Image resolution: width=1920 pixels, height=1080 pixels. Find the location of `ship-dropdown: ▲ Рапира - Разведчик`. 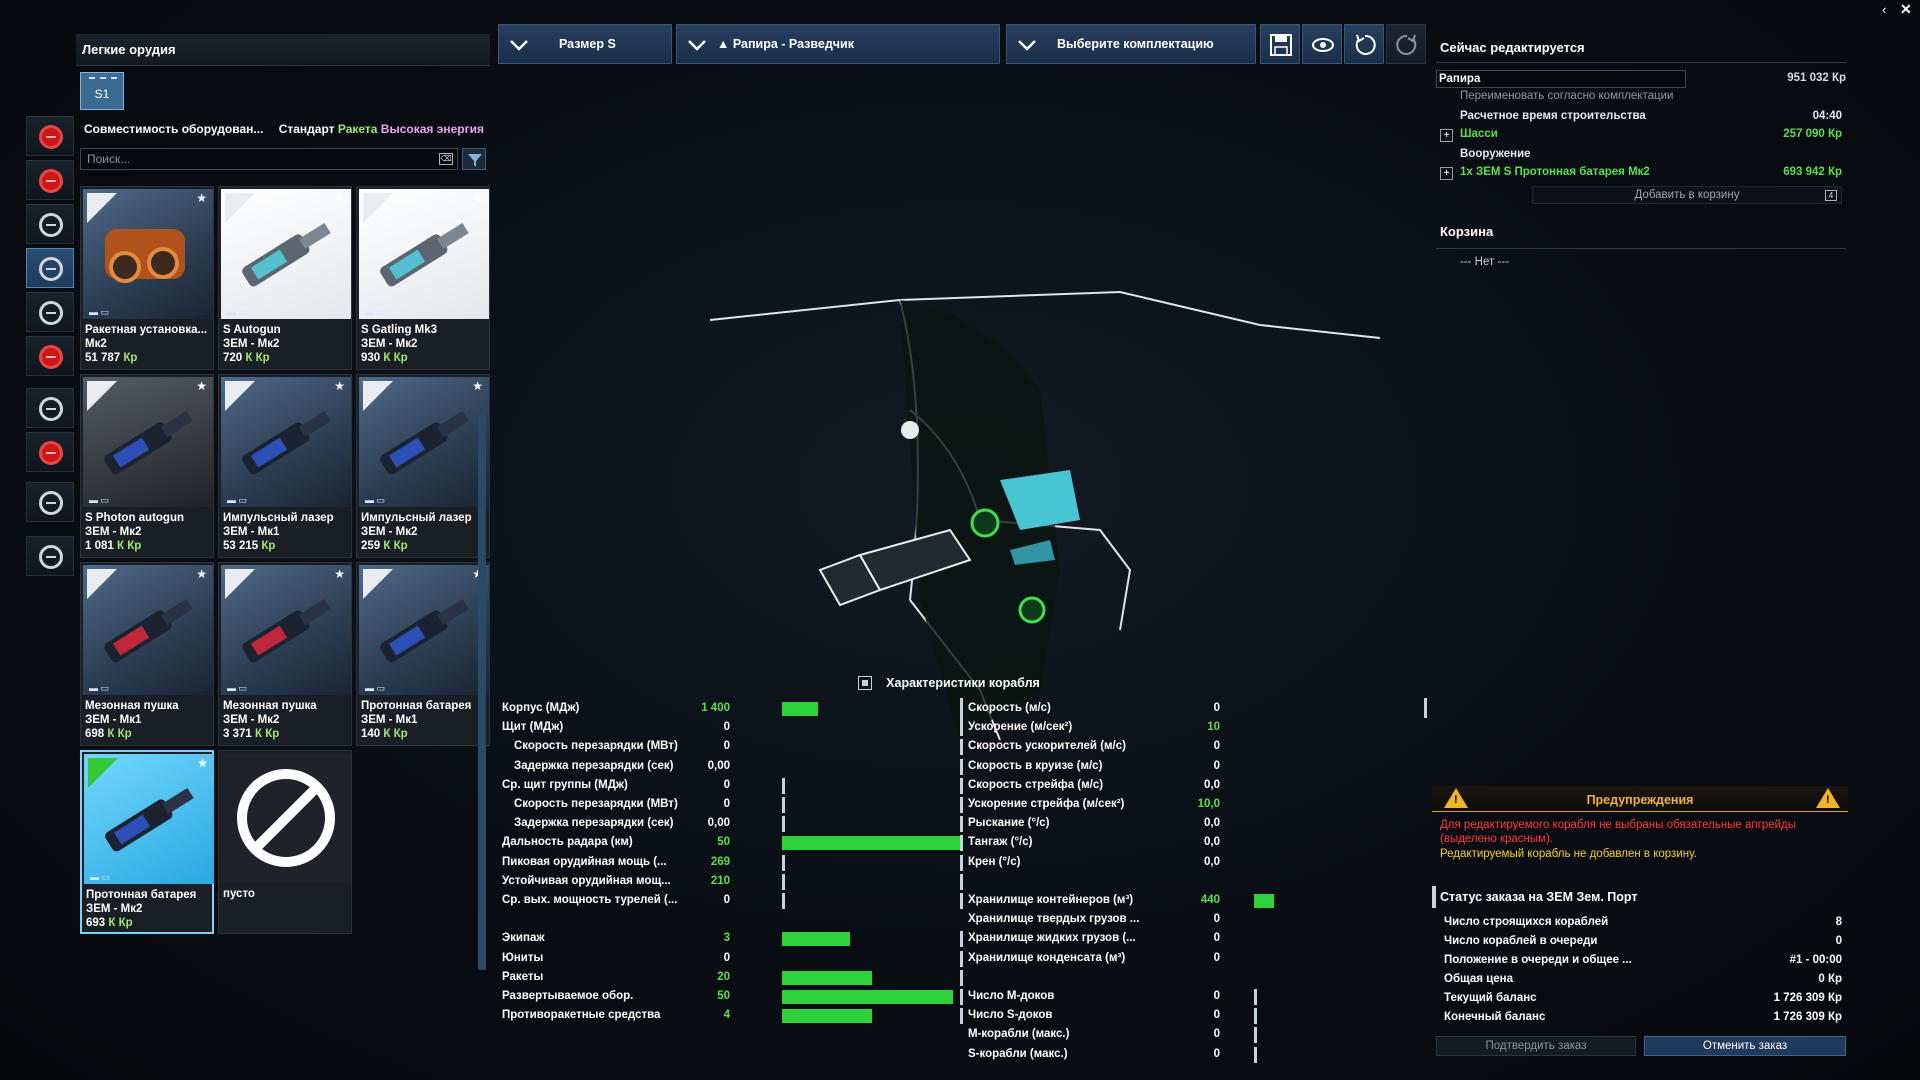

ship-dropdown: ▲ Рапира - Разведчик is located at coordinates (838, 44).